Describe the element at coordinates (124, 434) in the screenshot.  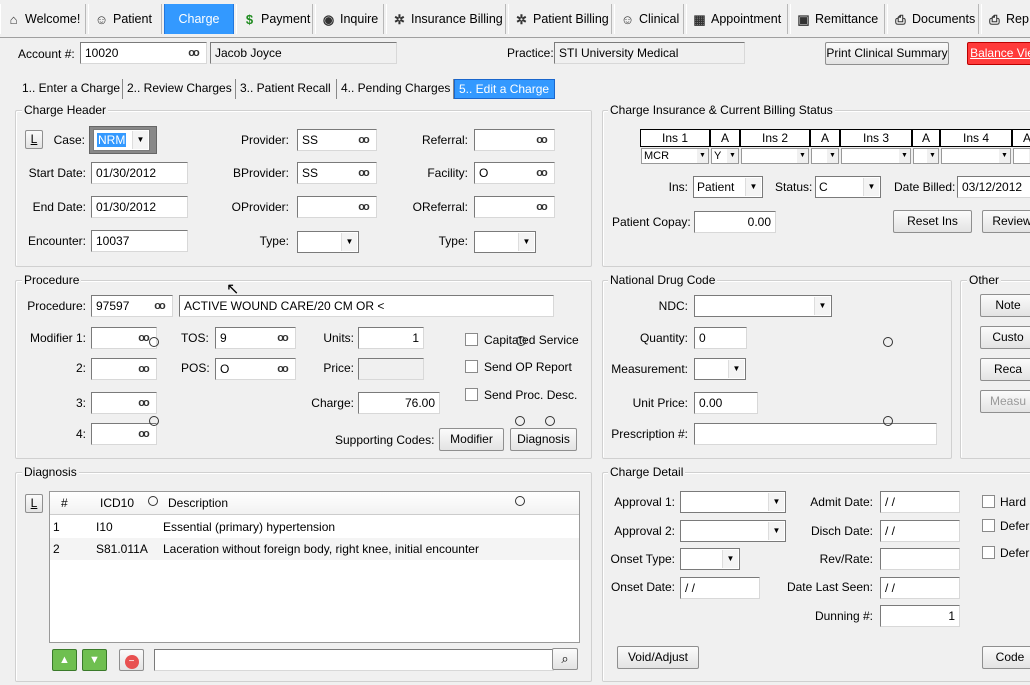
I see `modifier4-field: oo` at that location.